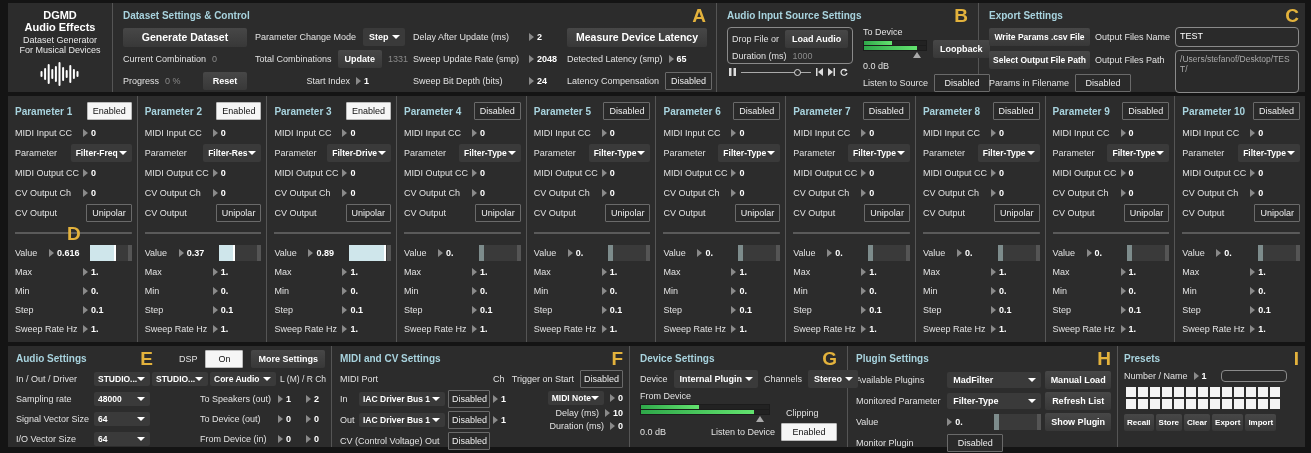 The image size is (1311, 453). What do you see at coordinates (1237, 37) in the screenshot?
I see `text-field: TEST` at bounding box center [1237, 37].